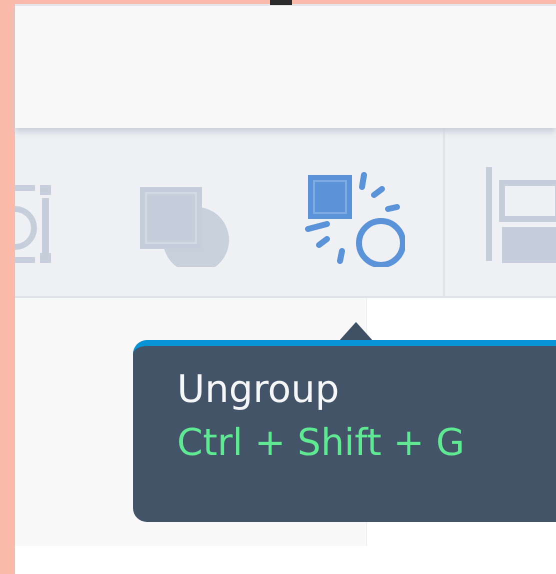 The width and height of the screenshot is (556, 574). I want to click on handle-mark, so click(281, 2).